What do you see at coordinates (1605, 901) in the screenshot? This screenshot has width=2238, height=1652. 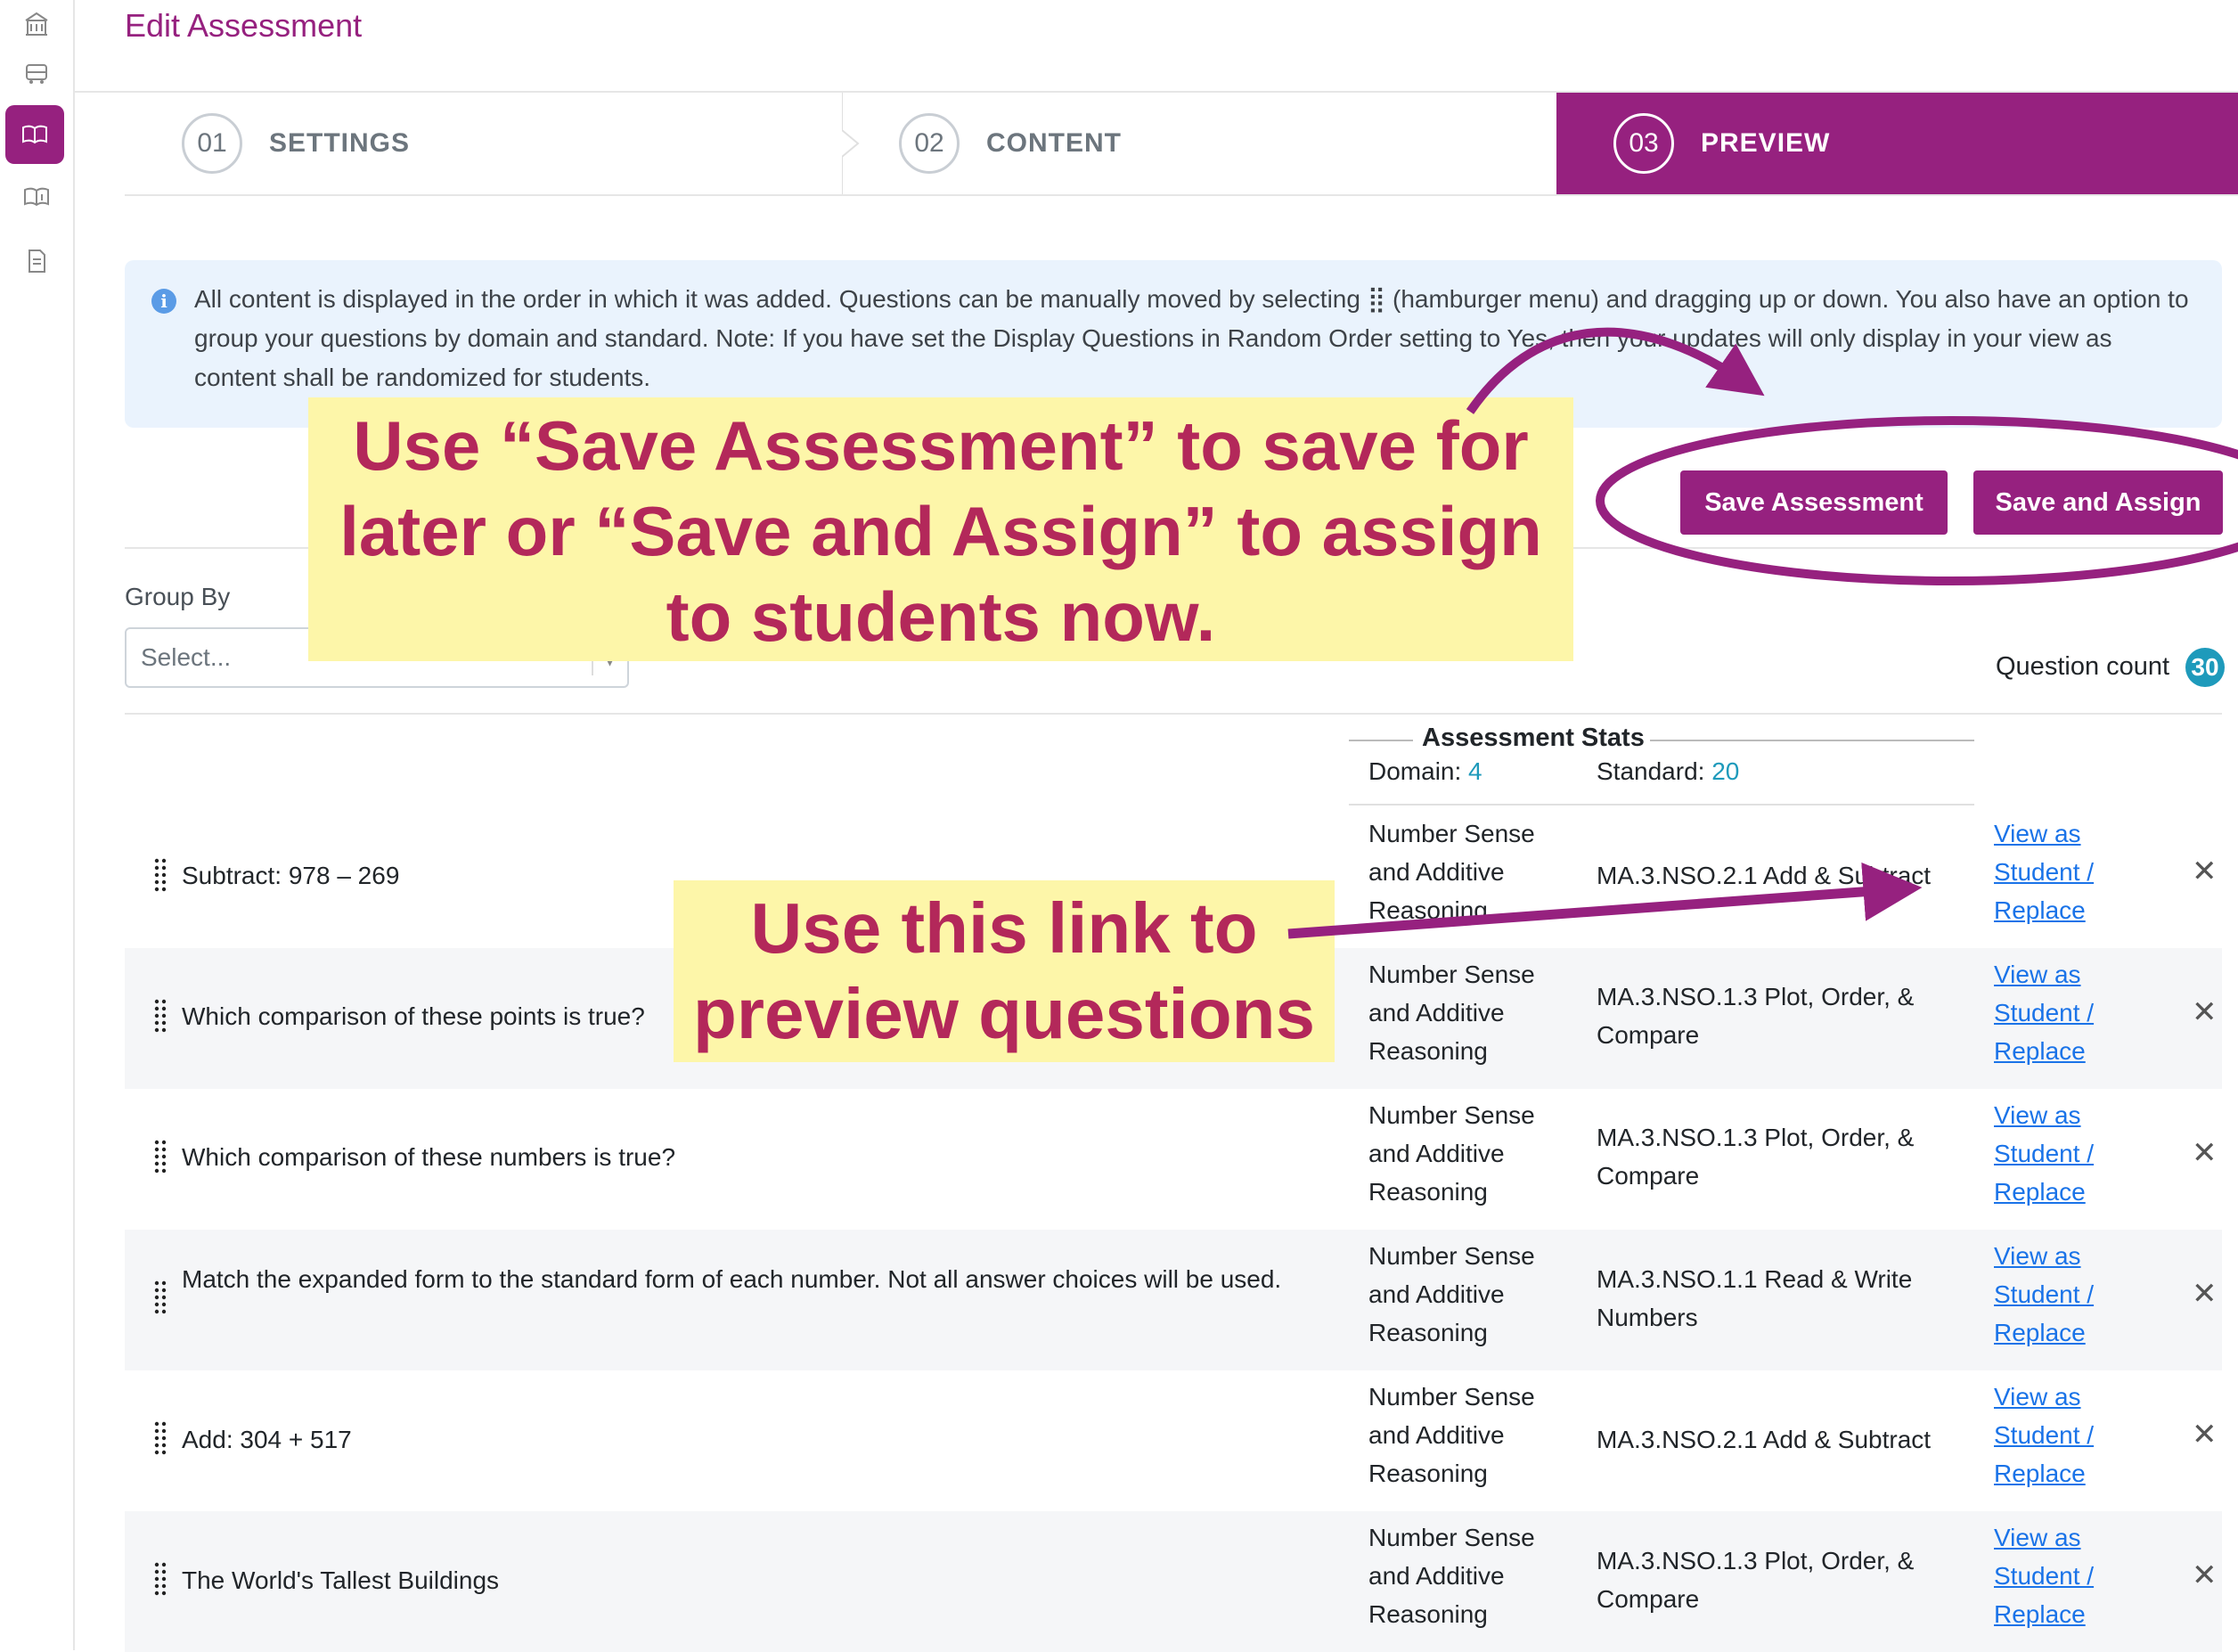 I see `arrow-to-link` at bounding box center [1605, 901].